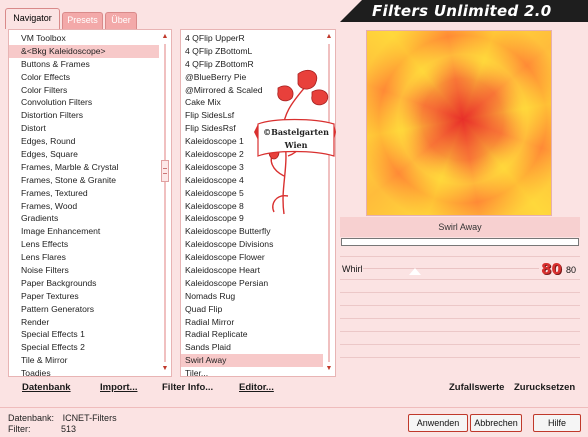  I want to click on category-list-item: Frames, Wood, so click(84, 206).